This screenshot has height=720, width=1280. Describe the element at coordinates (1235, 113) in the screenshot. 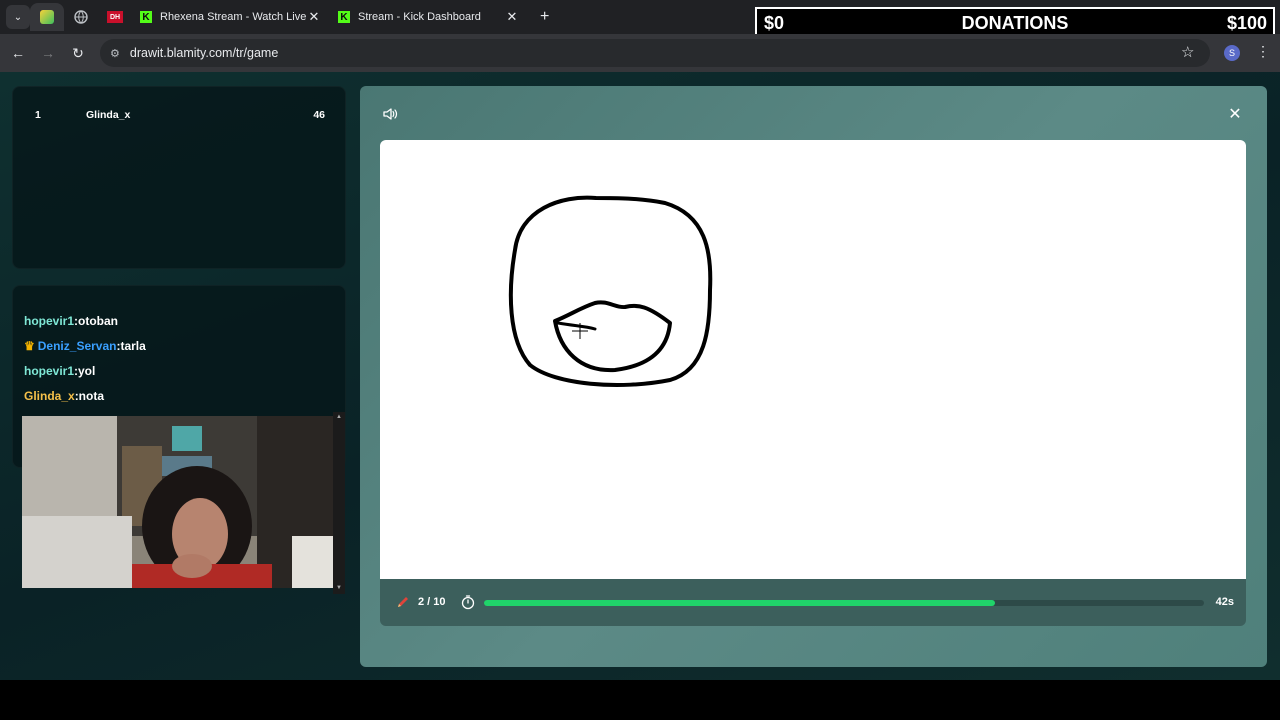

I see `close-icon: ✕` at that location.